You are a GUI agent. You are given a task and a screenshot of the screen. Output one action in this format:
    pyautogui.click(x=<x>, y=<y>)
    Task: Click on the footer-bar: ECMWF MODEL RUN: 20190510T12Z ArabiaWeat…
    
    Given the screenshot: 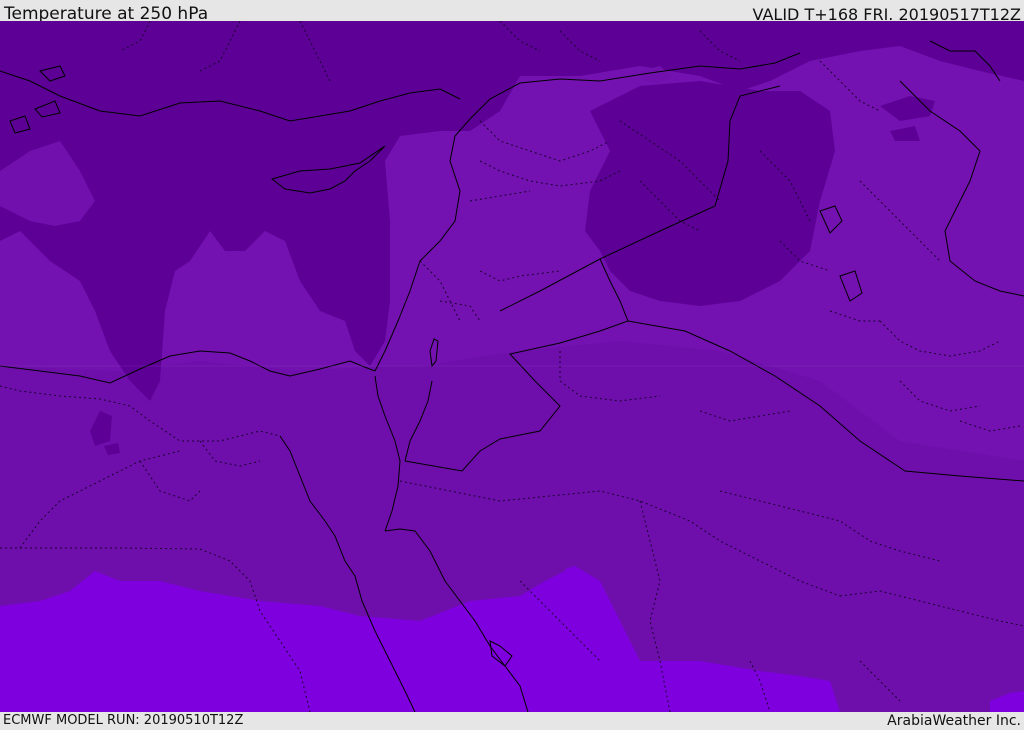 What is the action you would take?
    pyautogui.click(x=512, y=720)
    